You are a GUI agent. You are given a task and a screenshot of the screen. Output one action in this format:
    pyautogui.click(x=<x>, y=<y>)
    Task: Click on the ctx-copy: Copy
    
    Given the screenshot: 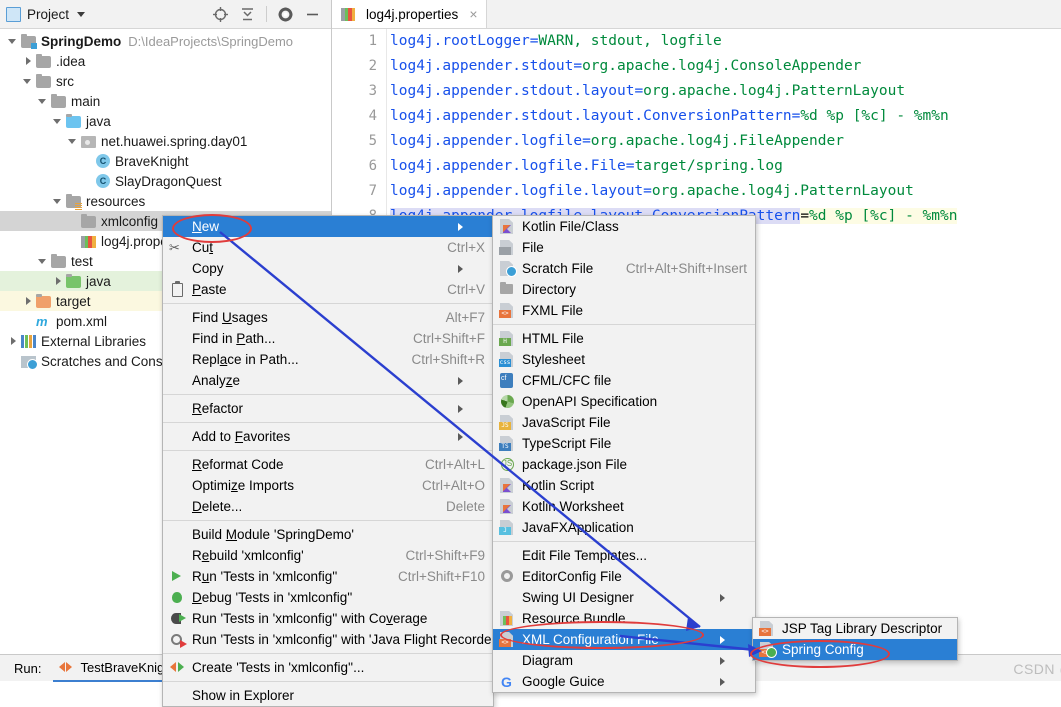 What is the action you would take?
    pyautogui.click(x=328, y=268)
    